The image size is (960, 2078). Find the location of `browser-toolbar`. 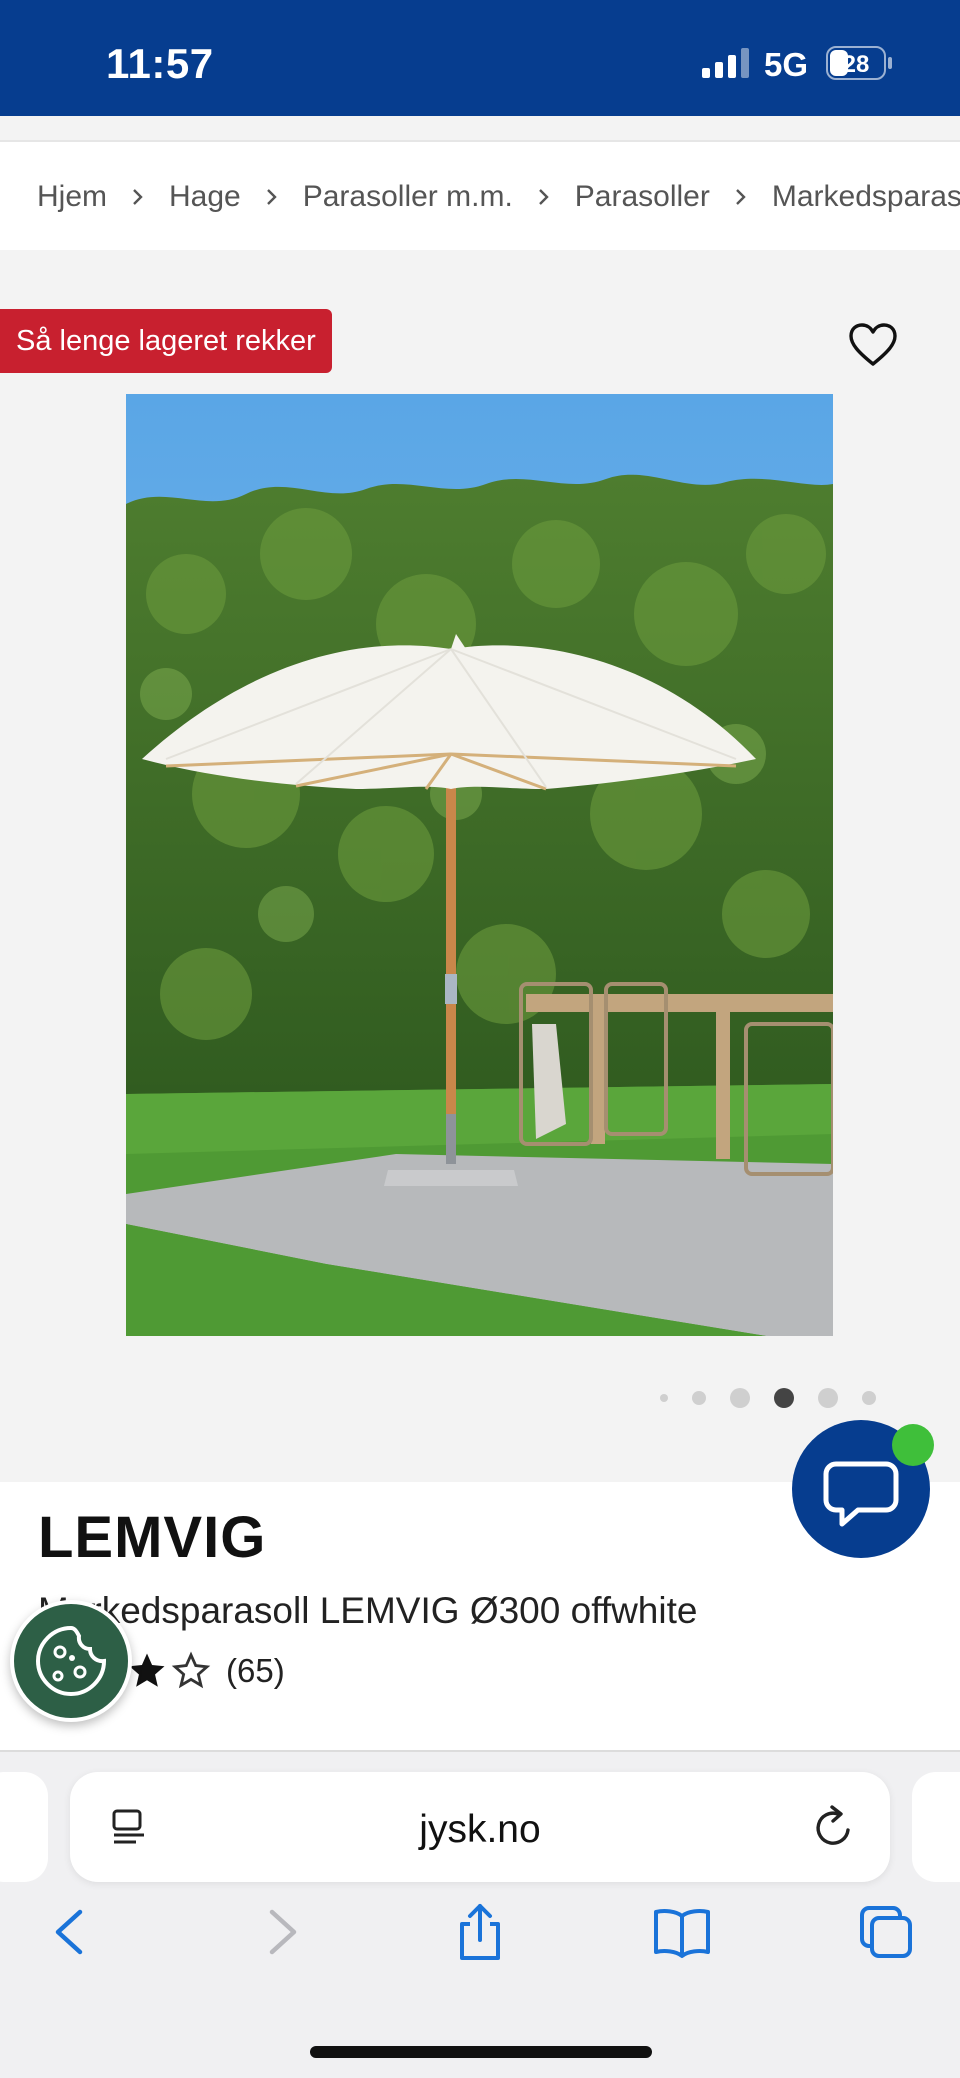

browser-toolbar is located at coordinates (480, 1947).